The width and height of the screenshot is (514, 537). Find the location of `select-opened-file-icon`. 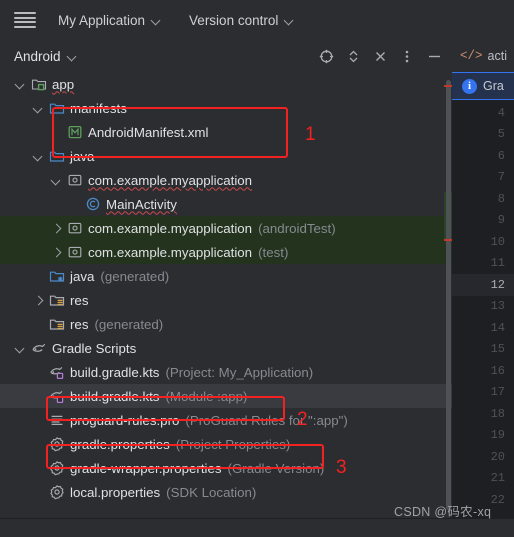

select-opened-file-icon is located at coordinates (326, 56).